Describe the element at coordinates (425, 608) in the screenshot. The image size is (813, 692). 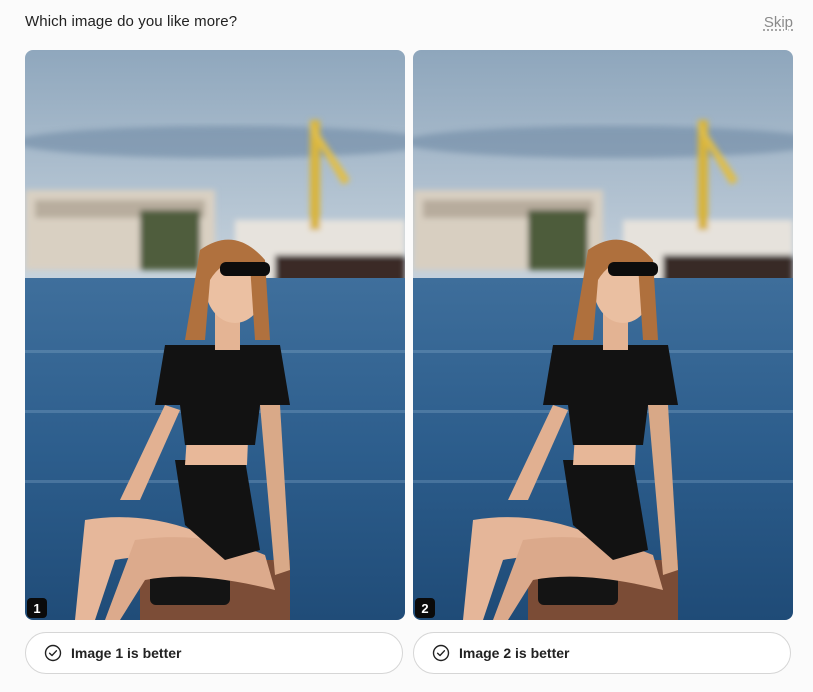
I see `image-number-badge-2: 2` at that location.